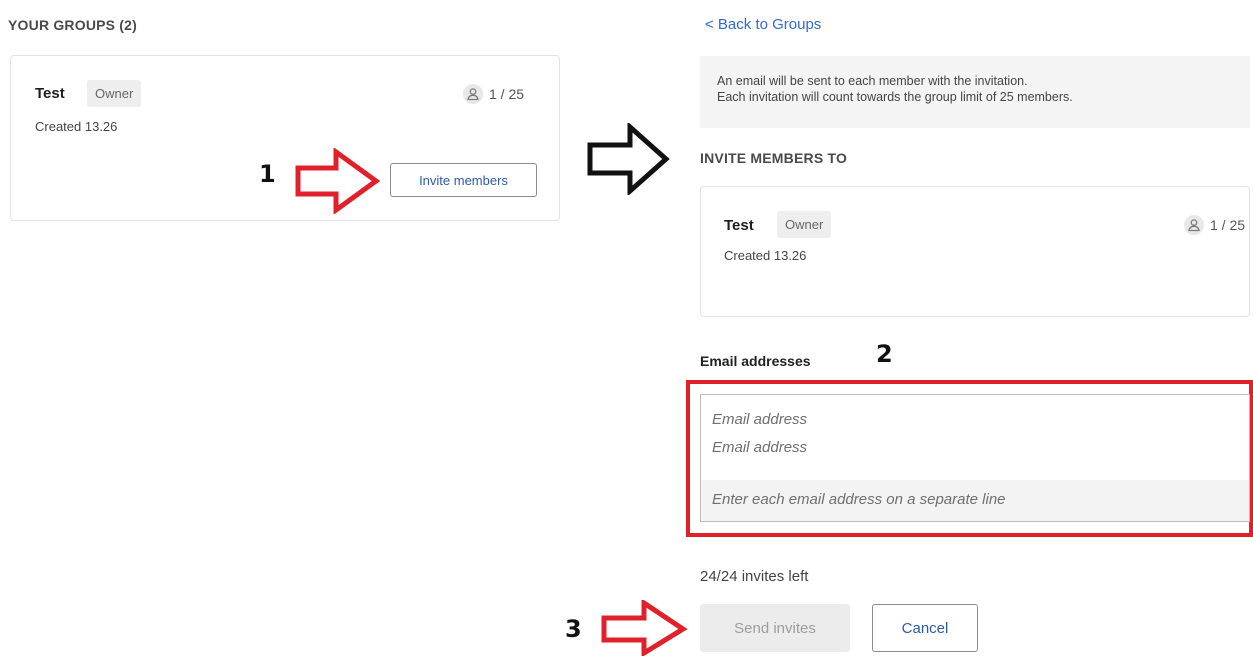 This screenshot has height=656, width=1253. What do you see at coordinates (774, 158) in the screenshot?
I see `invite-members-to-title: INVITE MEMBERS TO` at bounding box center [774, 158].